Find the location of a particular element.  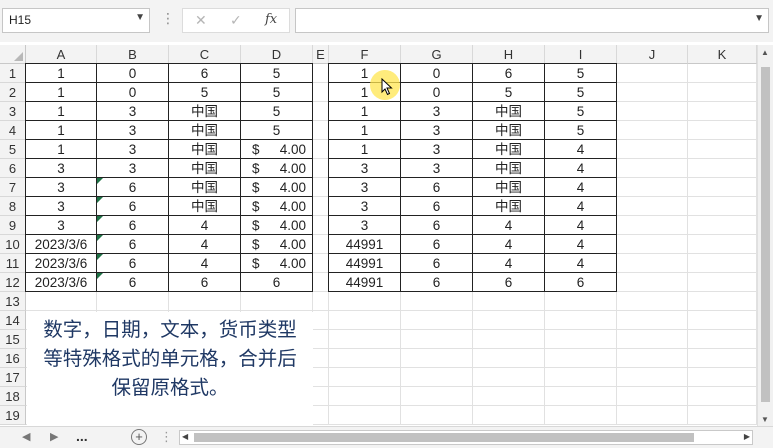

row-header-5: 5 is located at coordinates (13, 149).